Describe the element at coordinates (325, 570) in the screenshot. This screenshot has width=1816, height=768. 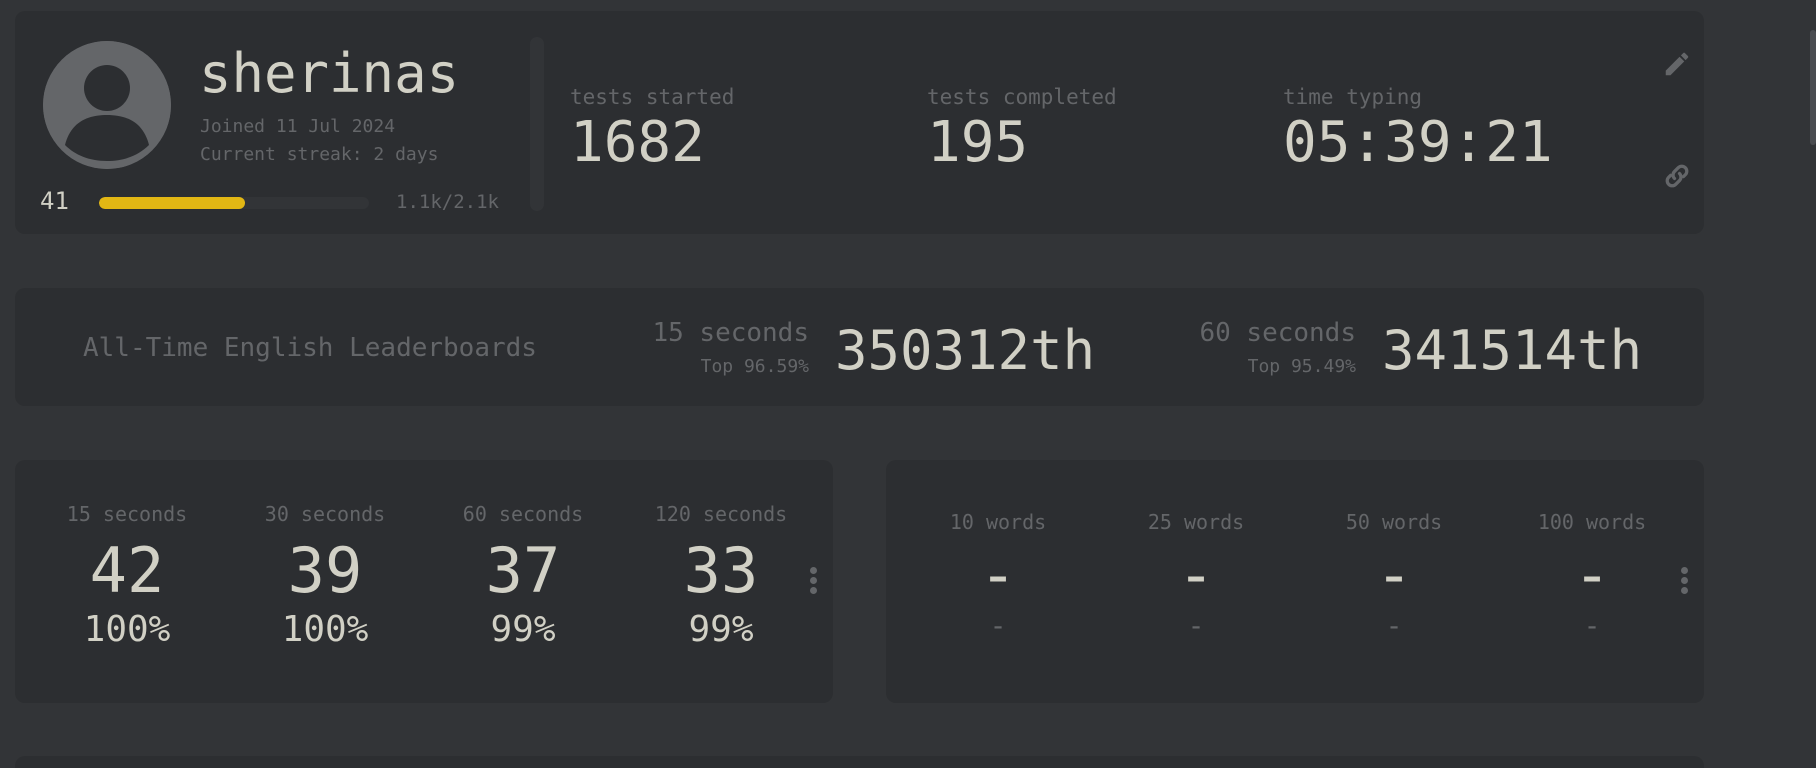
I see `pb-wpm: 39` at that location.